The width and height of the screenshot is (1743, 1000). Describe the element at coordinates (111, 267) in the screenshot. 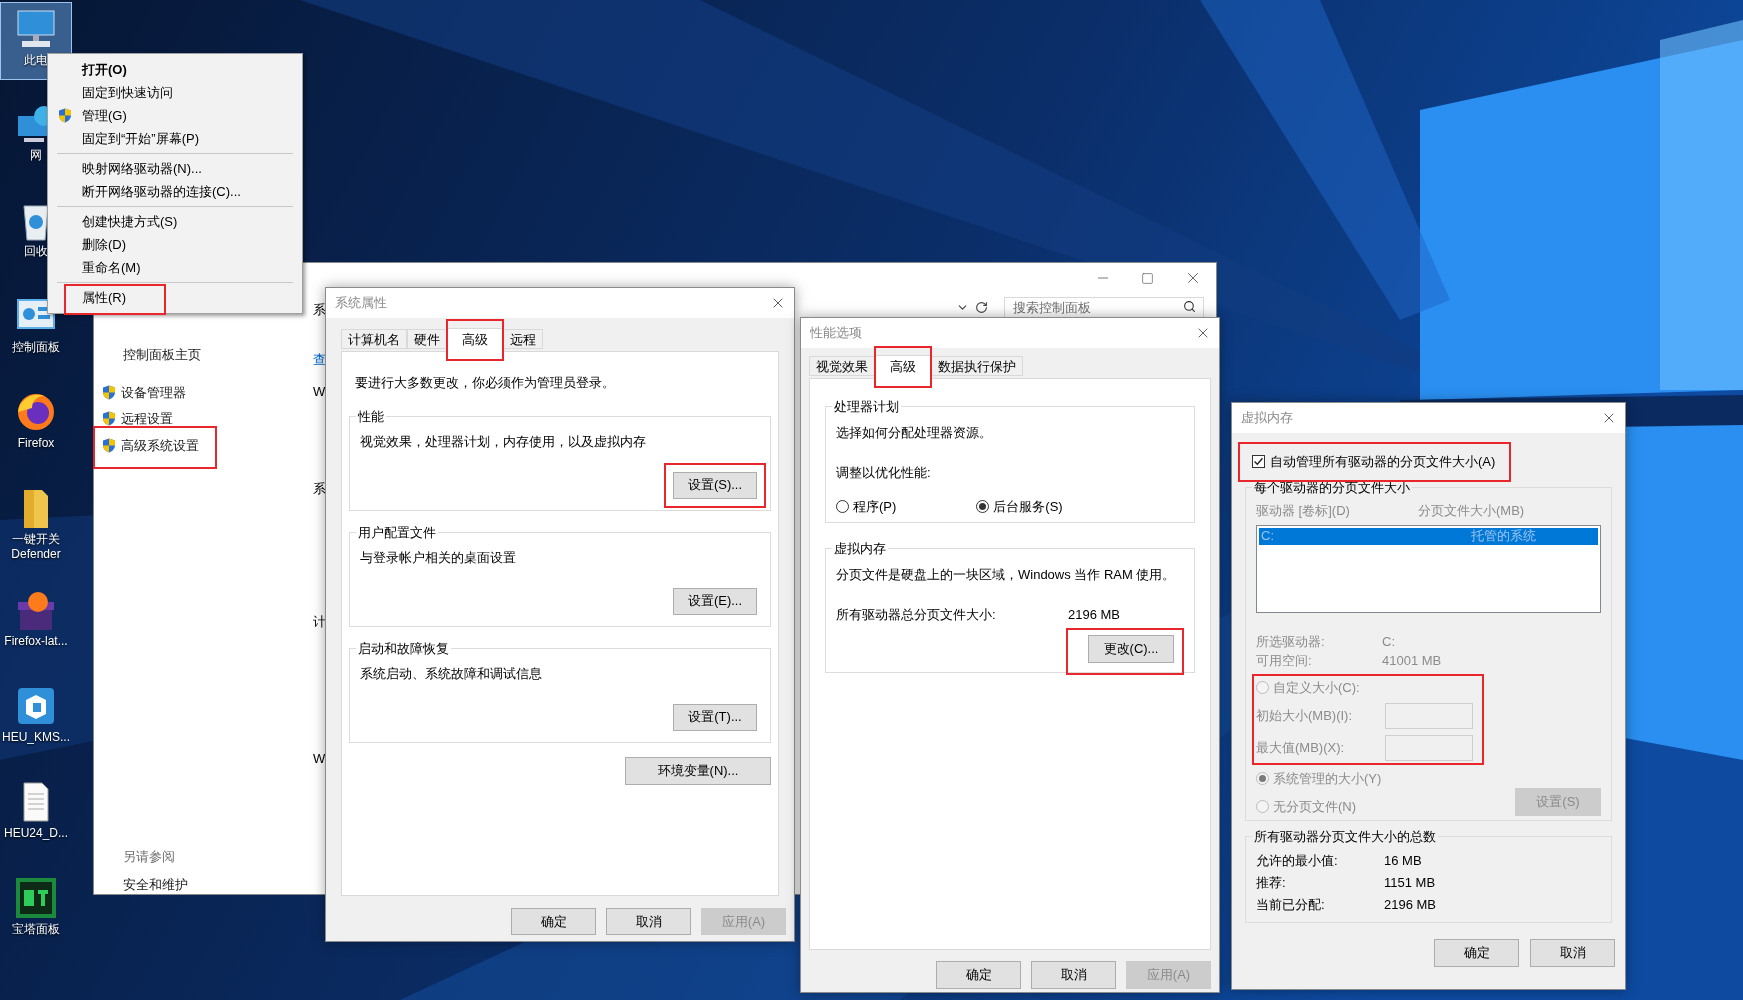

I see `menu-item: 重命名(M)` at that location.